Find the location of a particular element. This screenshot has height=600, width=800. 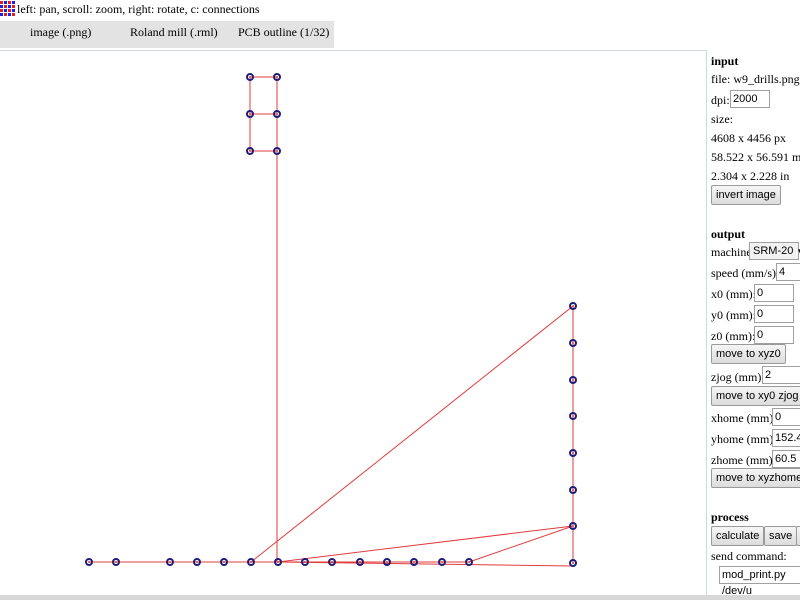

size-mm: 58.522 x 56.591 mm is located at coordinates (755, 157).